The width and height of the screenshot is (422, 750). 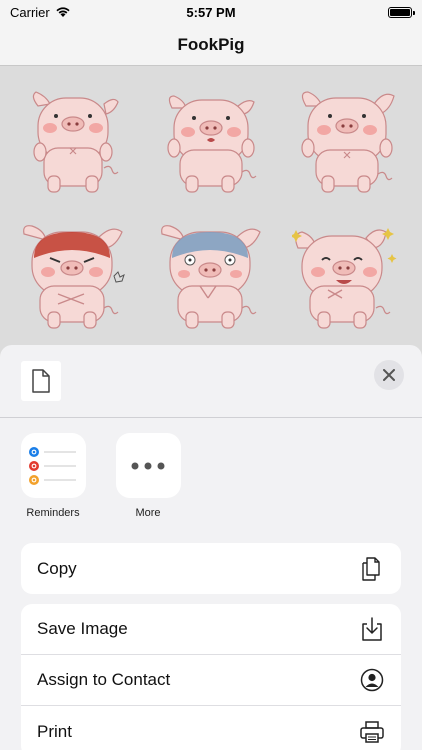 I want to click on close-icon, so click(x=389, y=375).